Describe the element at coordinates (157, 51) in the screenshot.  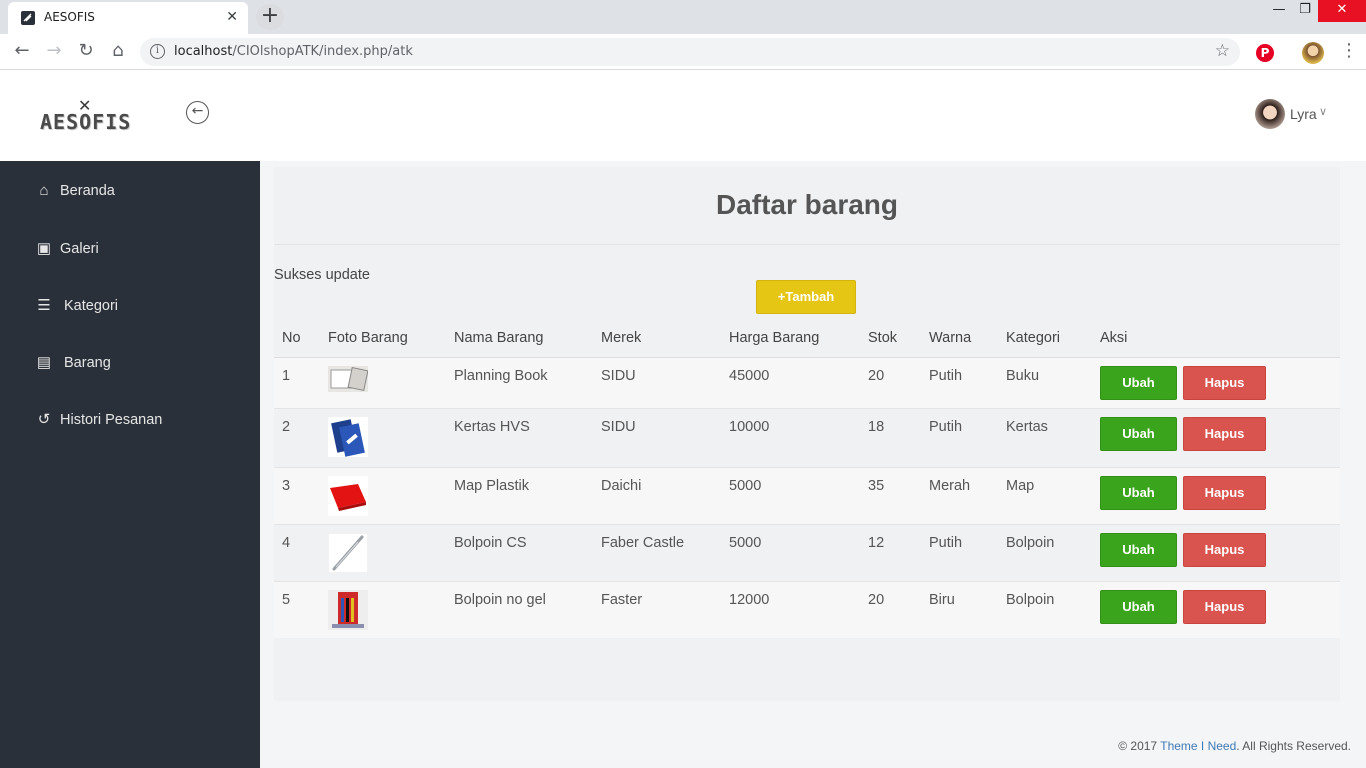
I see `site-info-icon: i` at that location.